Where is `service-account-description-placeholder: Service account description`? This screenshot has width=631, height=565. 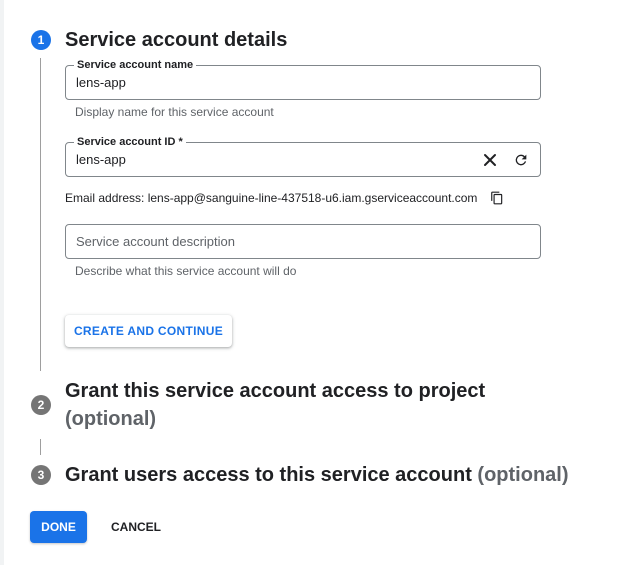
service-account-description-placeholder: Service account description is located at coordinates (155, 241).